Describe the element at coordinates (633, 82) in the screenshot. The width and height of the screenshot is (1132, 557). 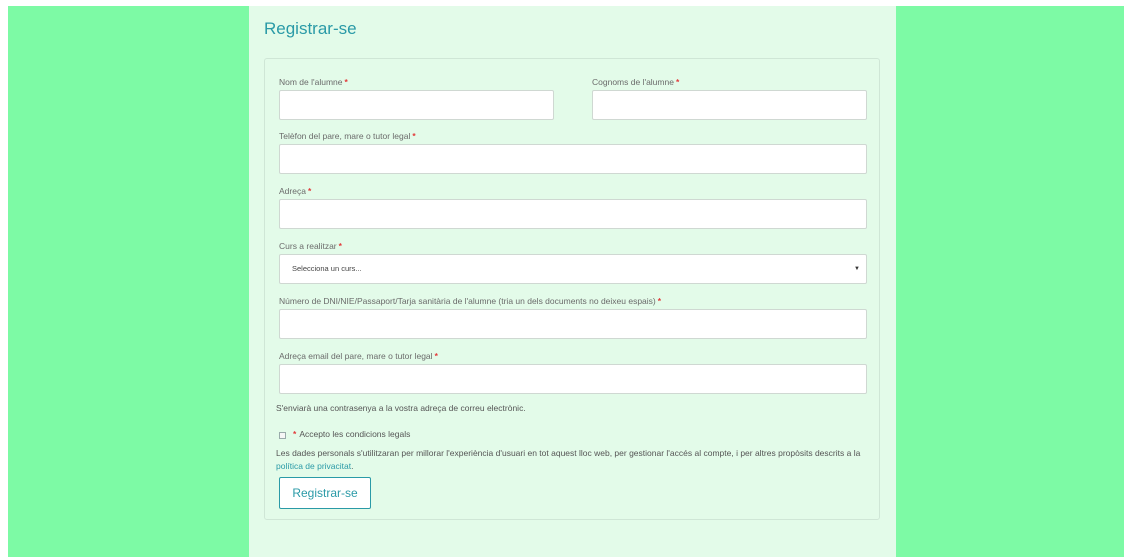
I see `last-name-label-text: Cognoms de l'alumne` at that location.